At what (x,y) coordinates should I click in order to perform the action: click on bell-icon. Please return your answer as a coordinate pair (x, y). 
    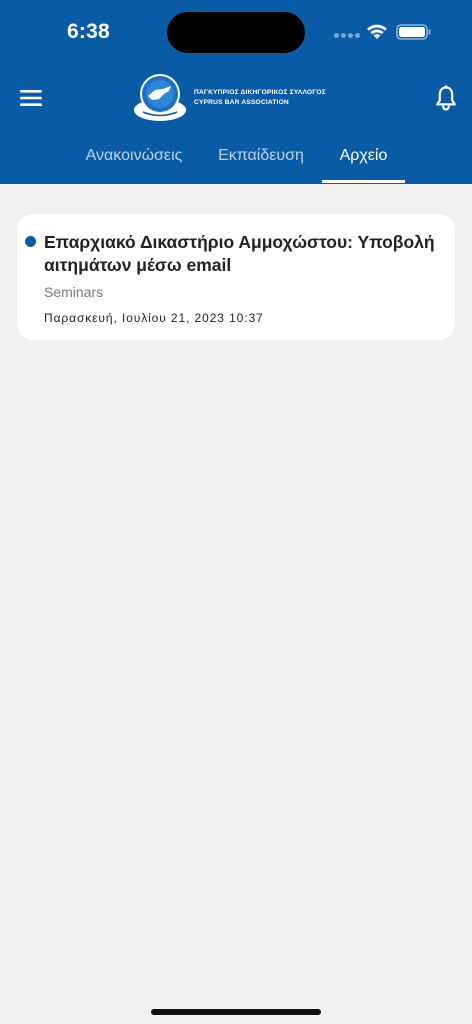
    Looking at the image, I should click on (446, 98).